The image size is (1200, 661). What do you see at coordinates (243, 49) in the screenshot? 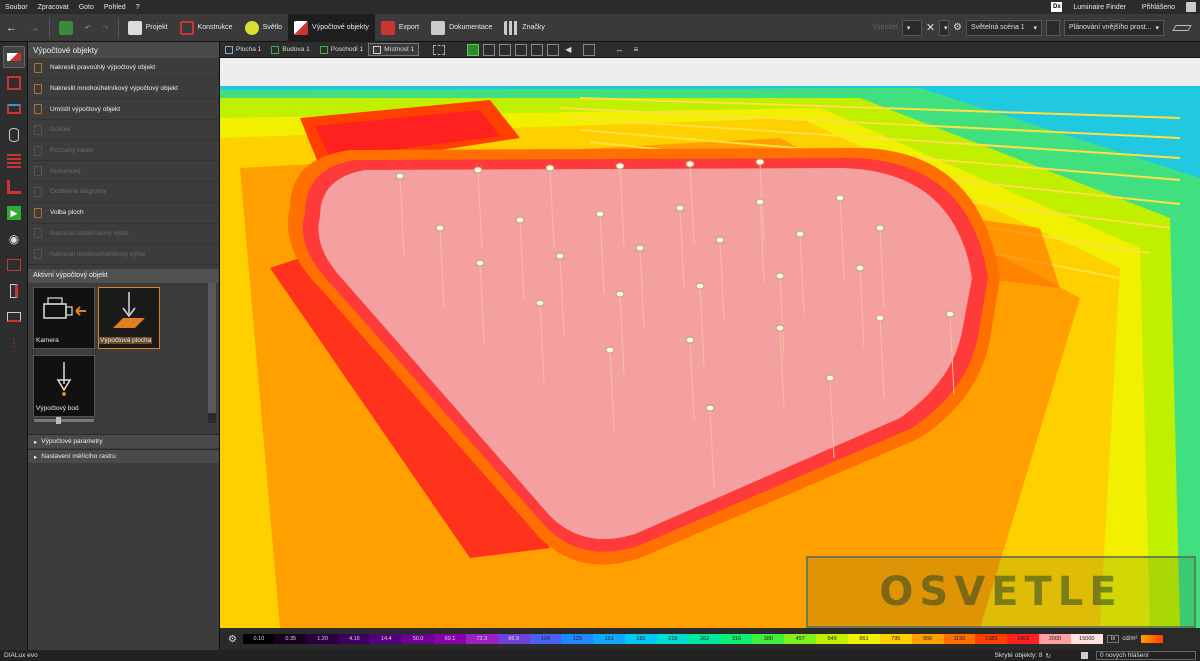
I see `tab-plocha: Plocha 1` at bounding box center [243, 49].